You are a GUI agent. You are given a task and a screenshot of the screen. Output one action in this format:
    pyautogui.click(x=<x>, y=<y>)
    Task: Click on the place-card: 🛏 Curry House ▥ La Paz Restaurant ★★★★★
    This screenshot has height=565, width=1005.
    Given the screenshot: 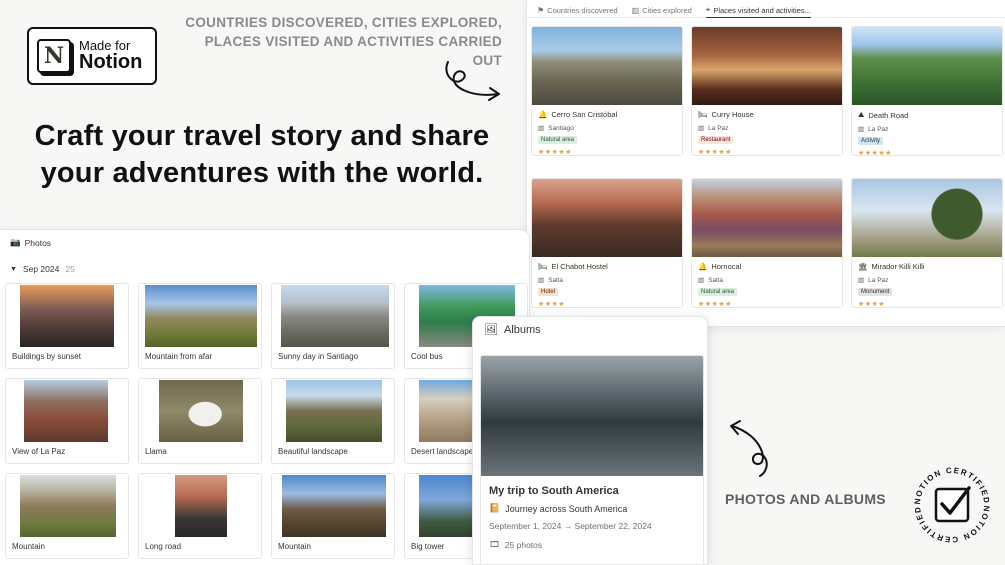 What is the action you would take?
    pyautogui.click(x=767, y=91)
    